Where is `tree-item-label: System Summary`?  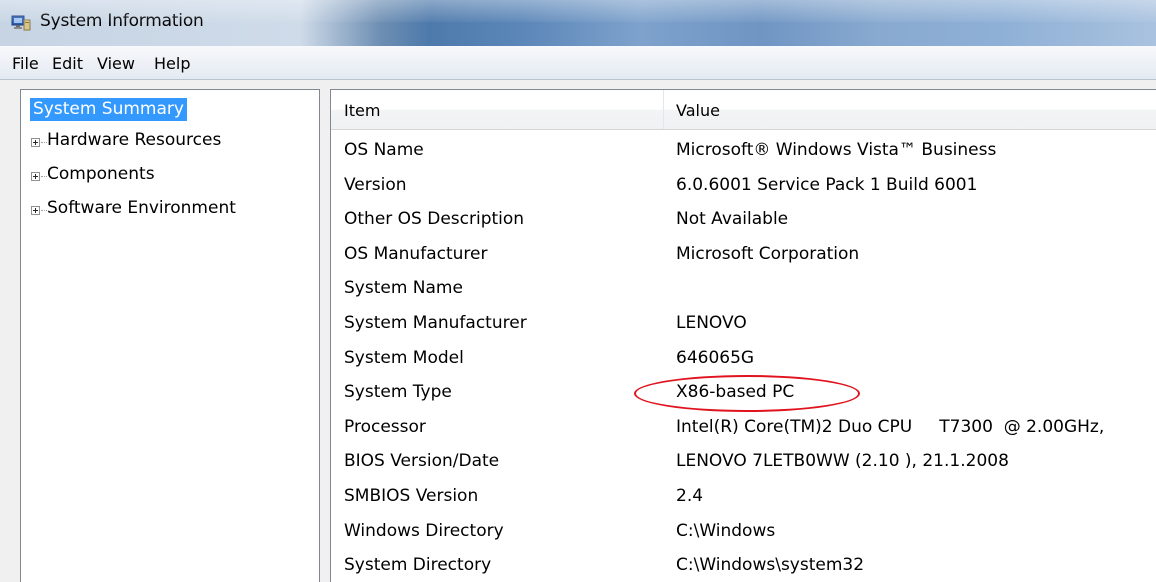
tree-item-label: System Summary is located at coordinates (108, 109).